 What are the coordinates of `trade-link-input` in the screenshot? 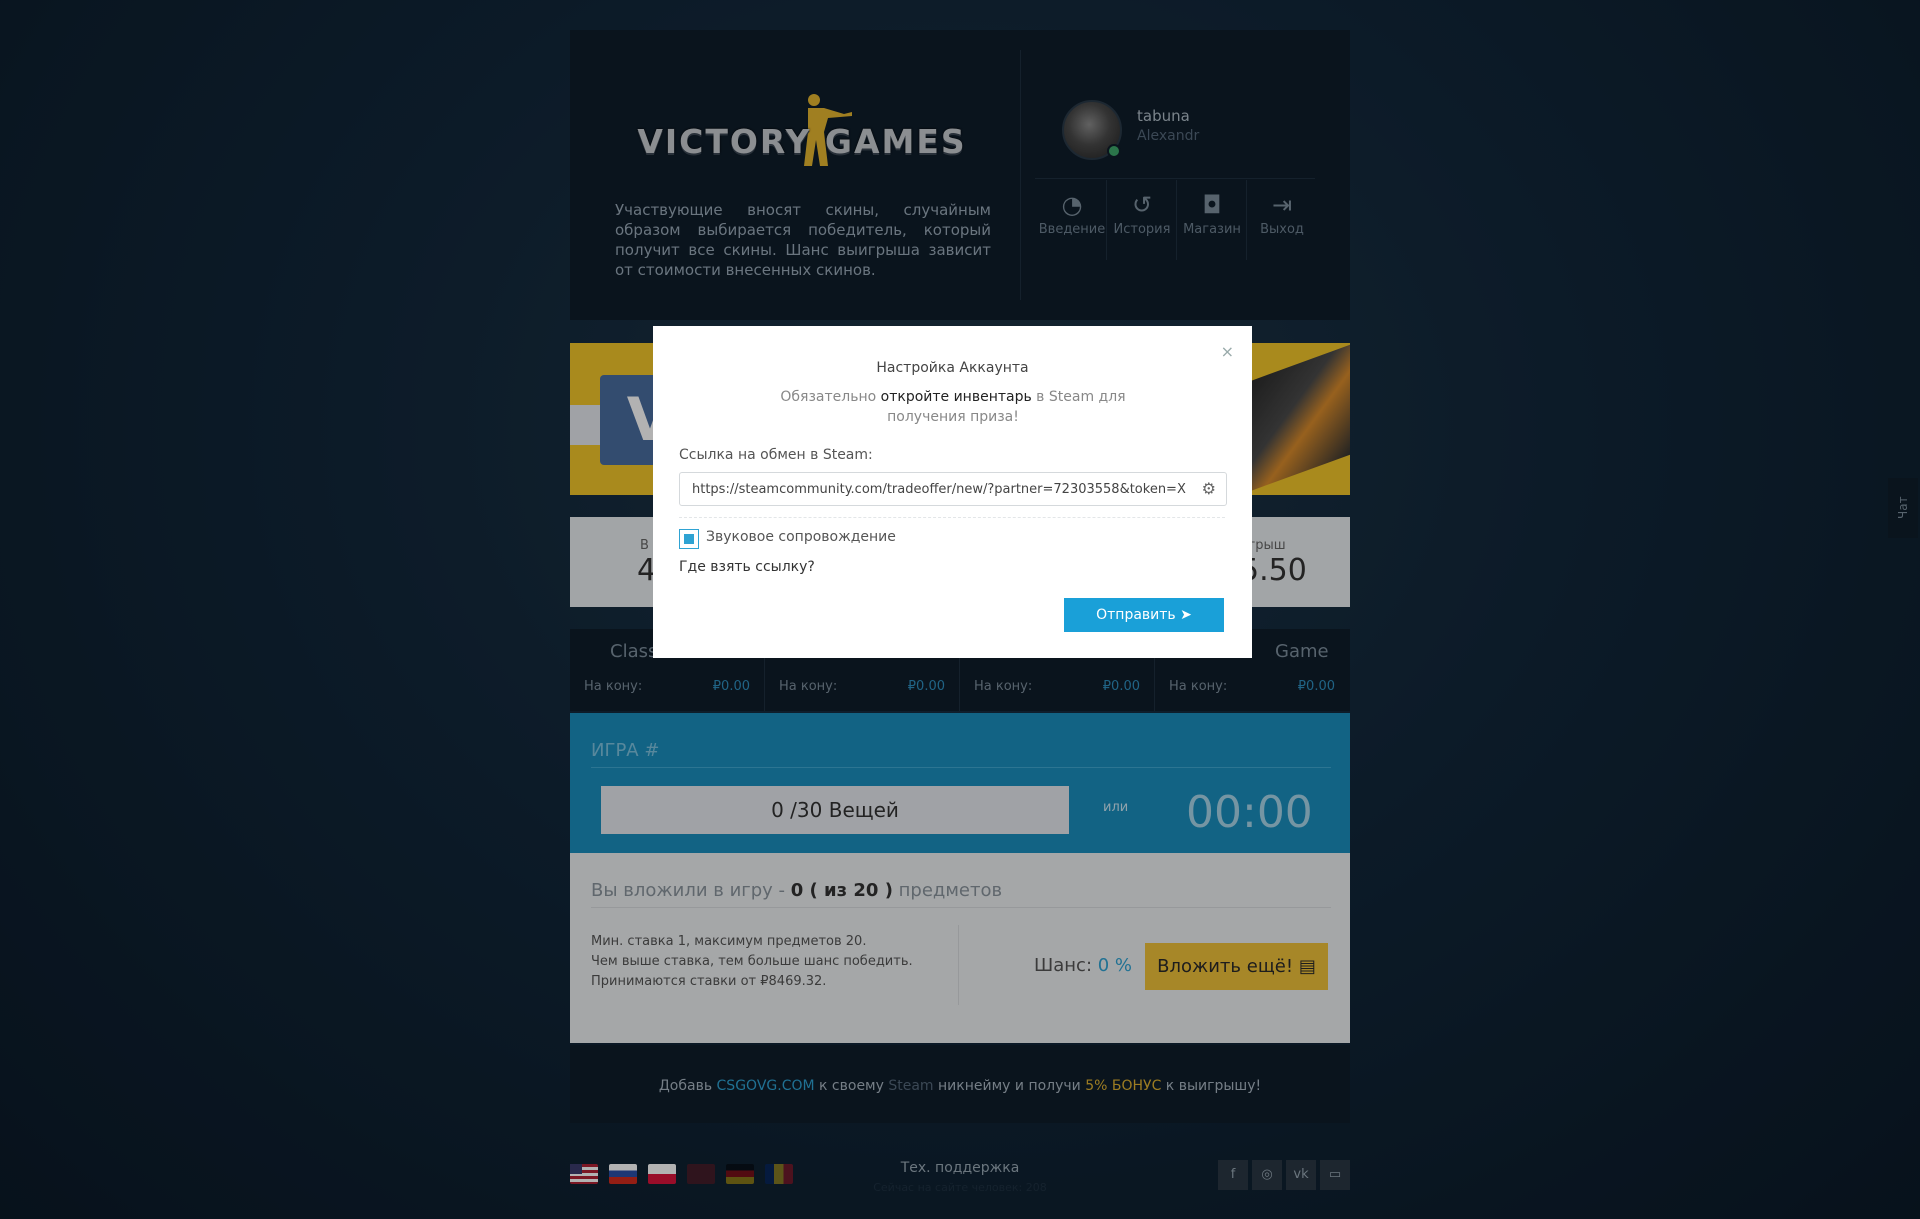 It's located at (942, 489).